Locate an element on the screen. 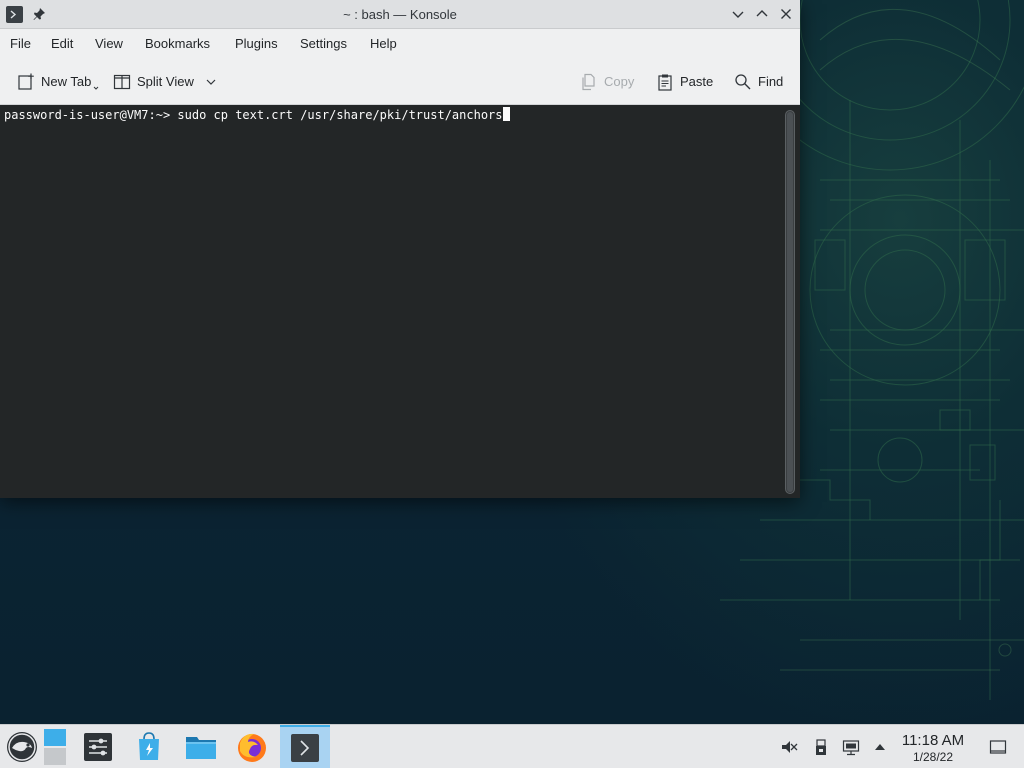 The height and width of the screenshot is (768, 1024). taskbar-panel: 11:18 AM 1/28/22 is located at coordinates (512, 746).